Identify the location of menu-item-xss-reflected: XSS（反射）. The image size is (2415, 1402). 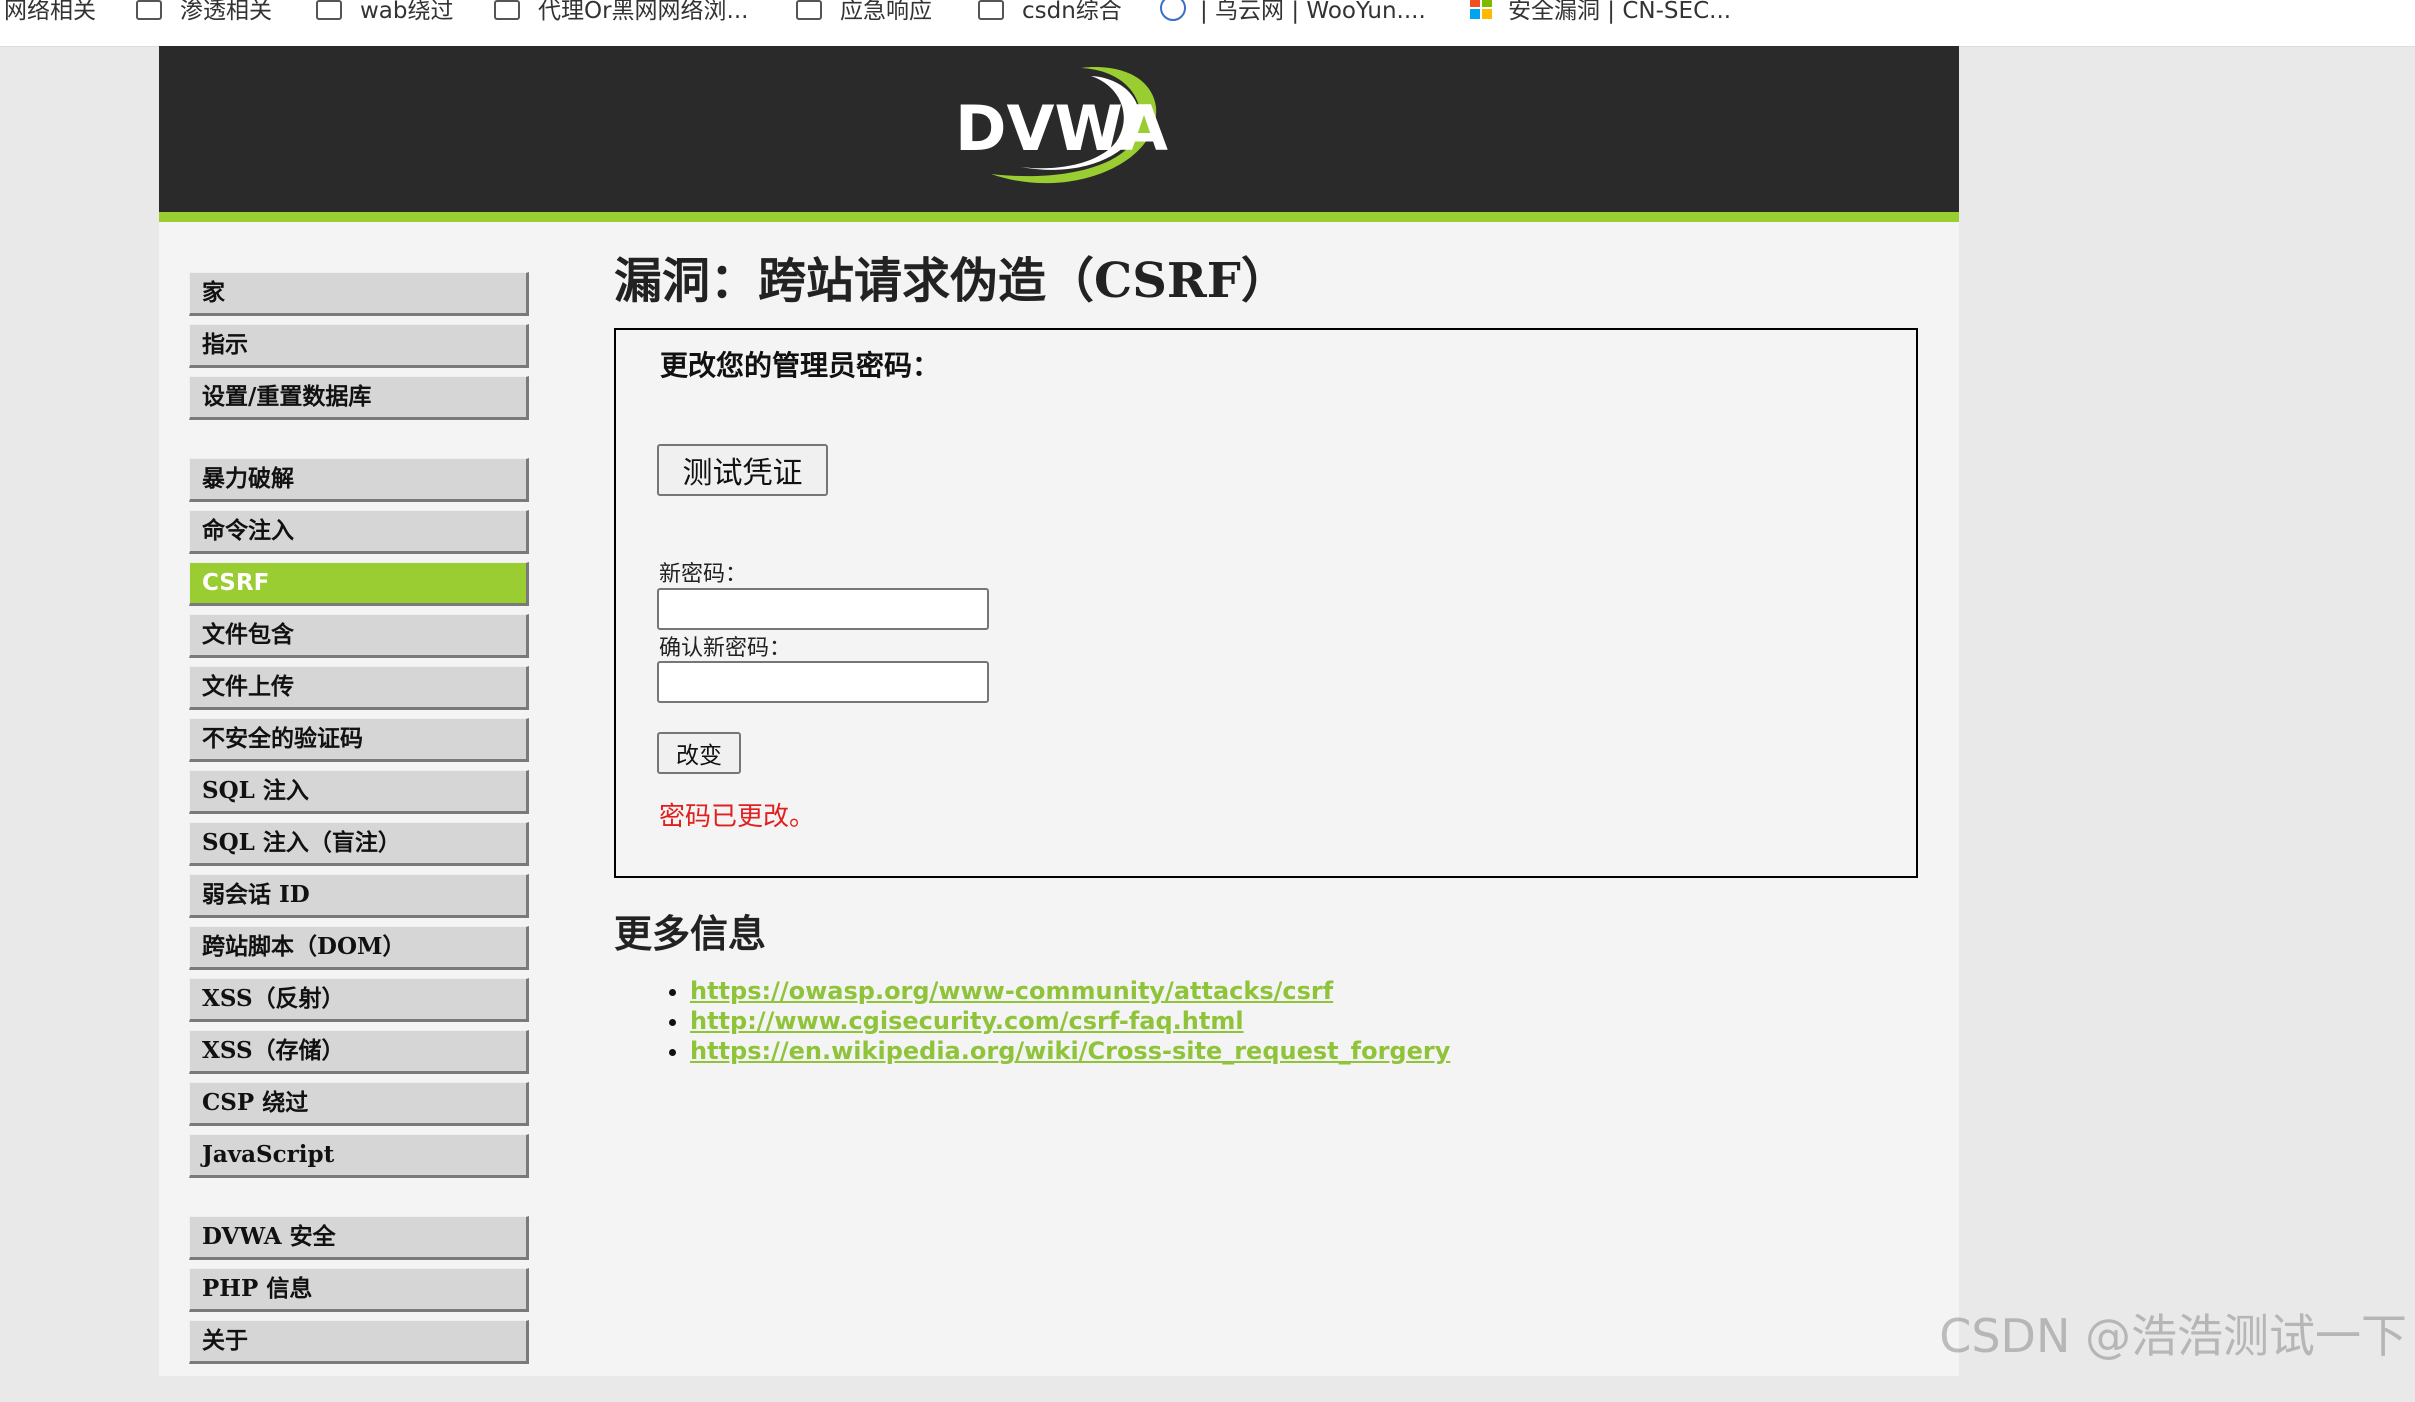
(359, 1000).